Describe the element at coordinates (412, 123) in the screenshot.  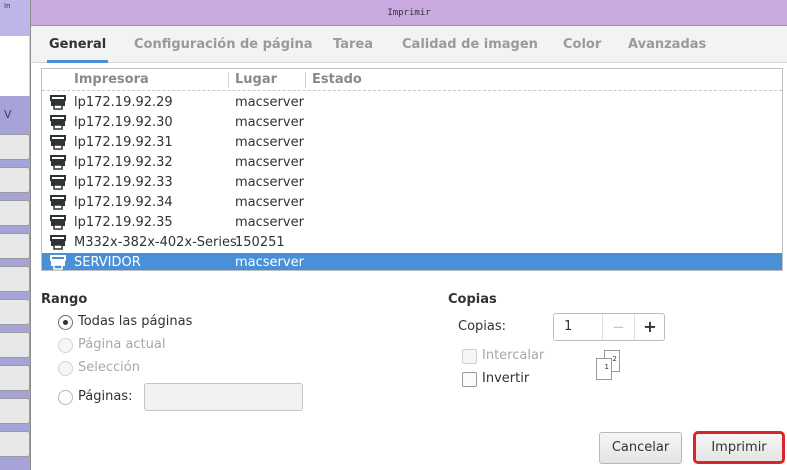
I see `printer-row: lp172.19.92.30 macserver` at that location.